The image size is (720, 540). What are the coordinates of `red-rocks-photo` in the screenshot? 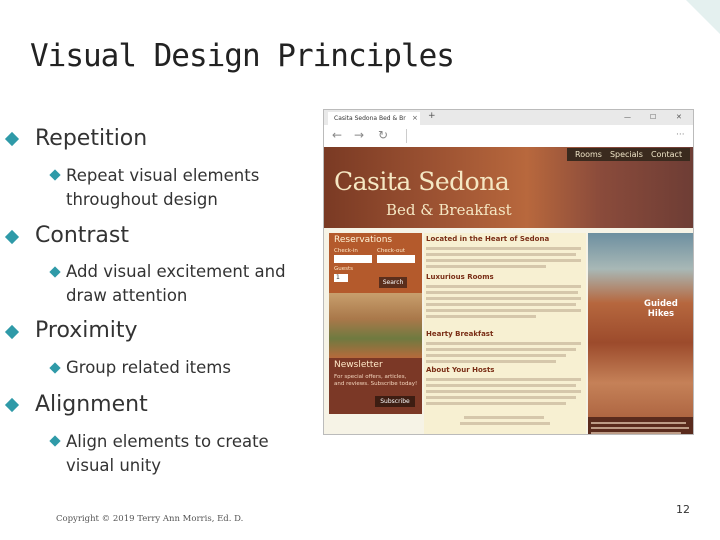 It's located at (640, 333).